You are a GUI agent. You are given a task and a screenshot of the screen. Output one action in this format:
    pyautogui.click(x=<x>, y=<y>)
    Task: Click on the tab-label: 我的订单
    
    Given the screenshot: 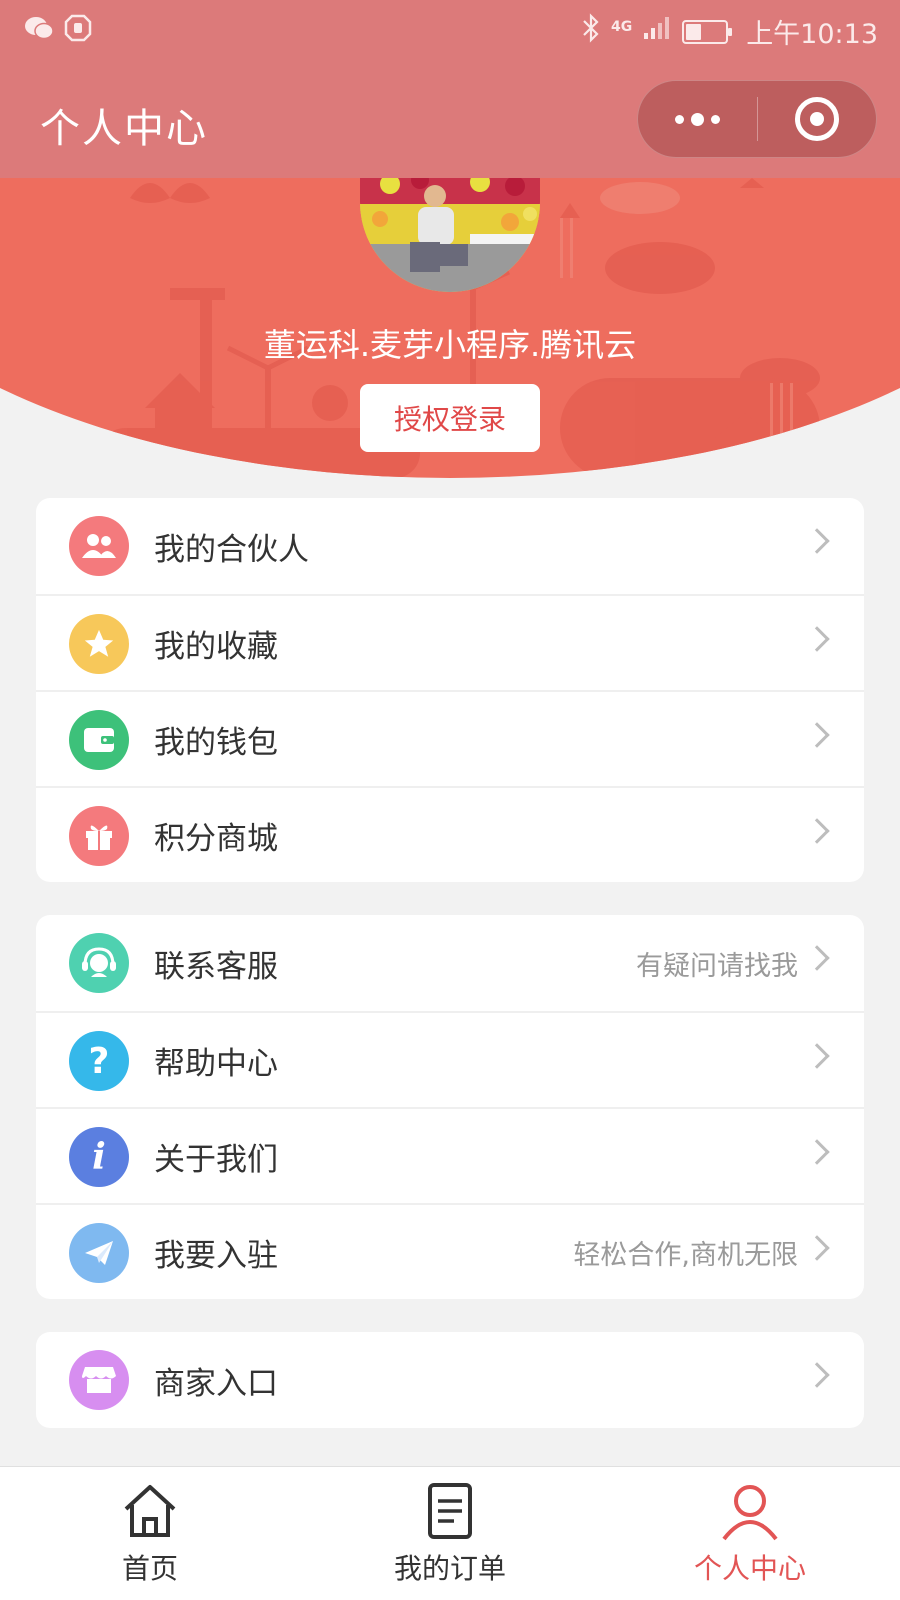 What is the action you would take?
    pyautogui.click(x=449, y=1568)
    